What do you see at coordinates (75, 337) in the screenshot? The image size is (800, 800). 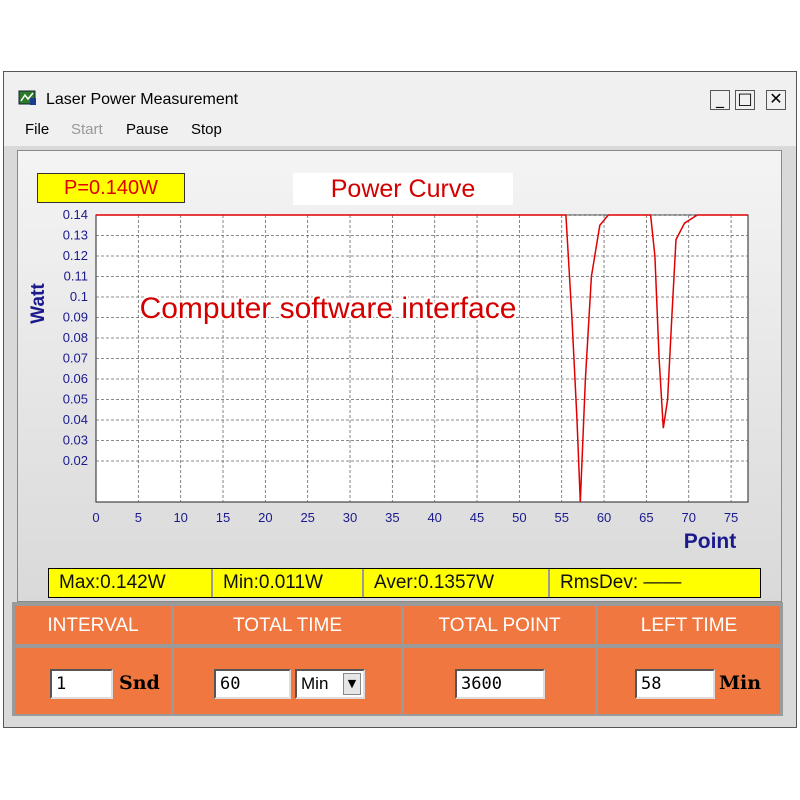 I see `y-tick-label: 0.08` at bounding box center [75, 337].